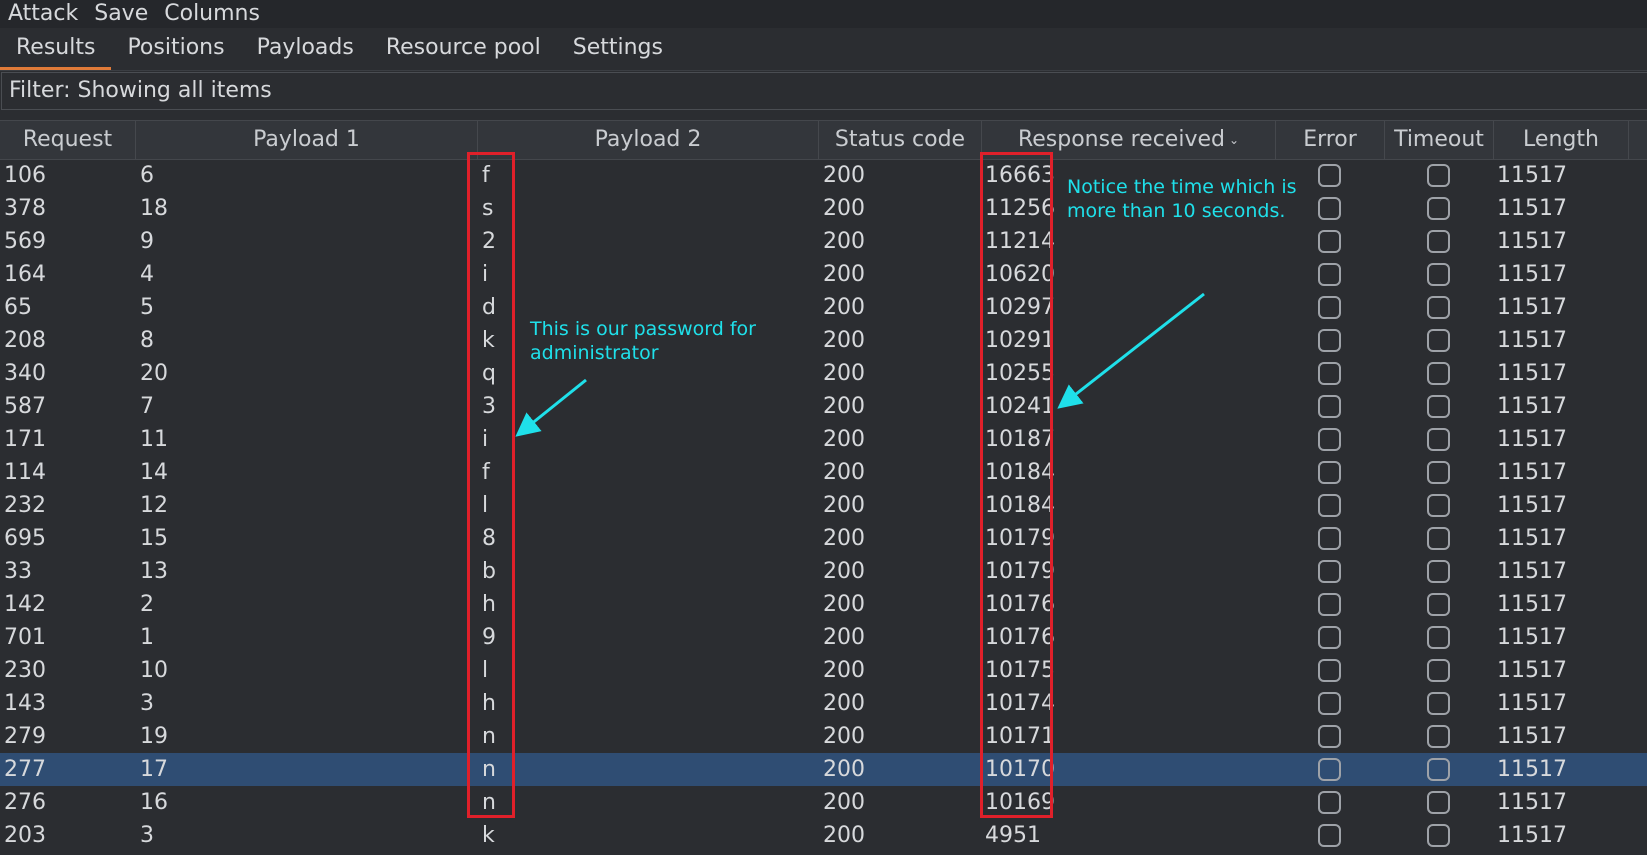 This screenshot has width=1647, height=855. Describe the element at coordinates (823, 472) in the screenshot. I see `table-row: 114 14 f 200 10184 11517` at that location.